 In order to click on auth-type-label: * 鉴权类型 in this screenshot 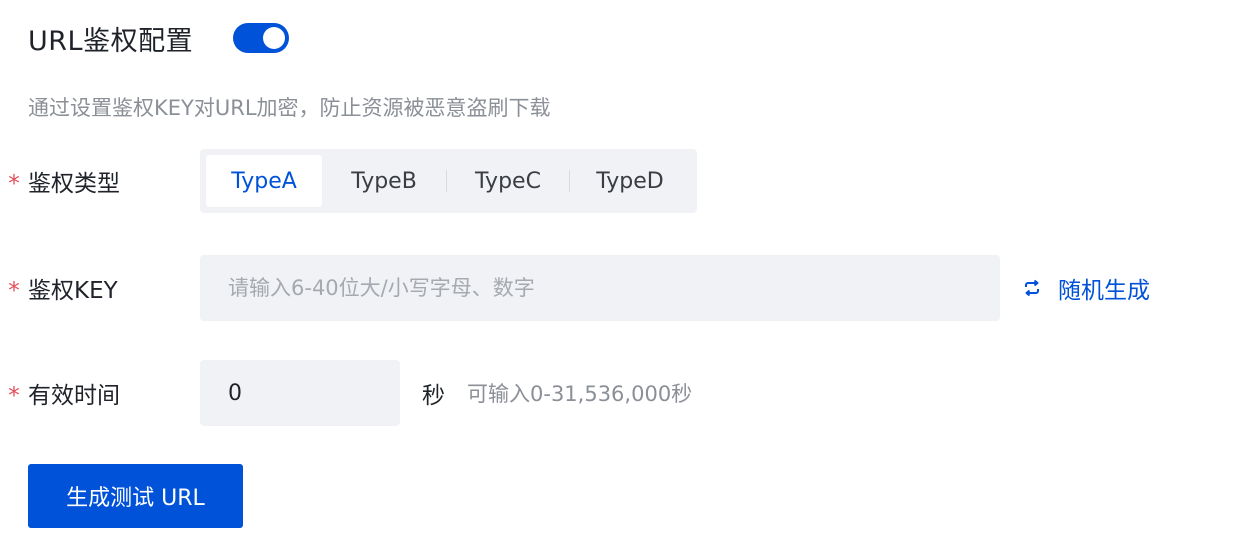, I will do `click(100, 181)`.